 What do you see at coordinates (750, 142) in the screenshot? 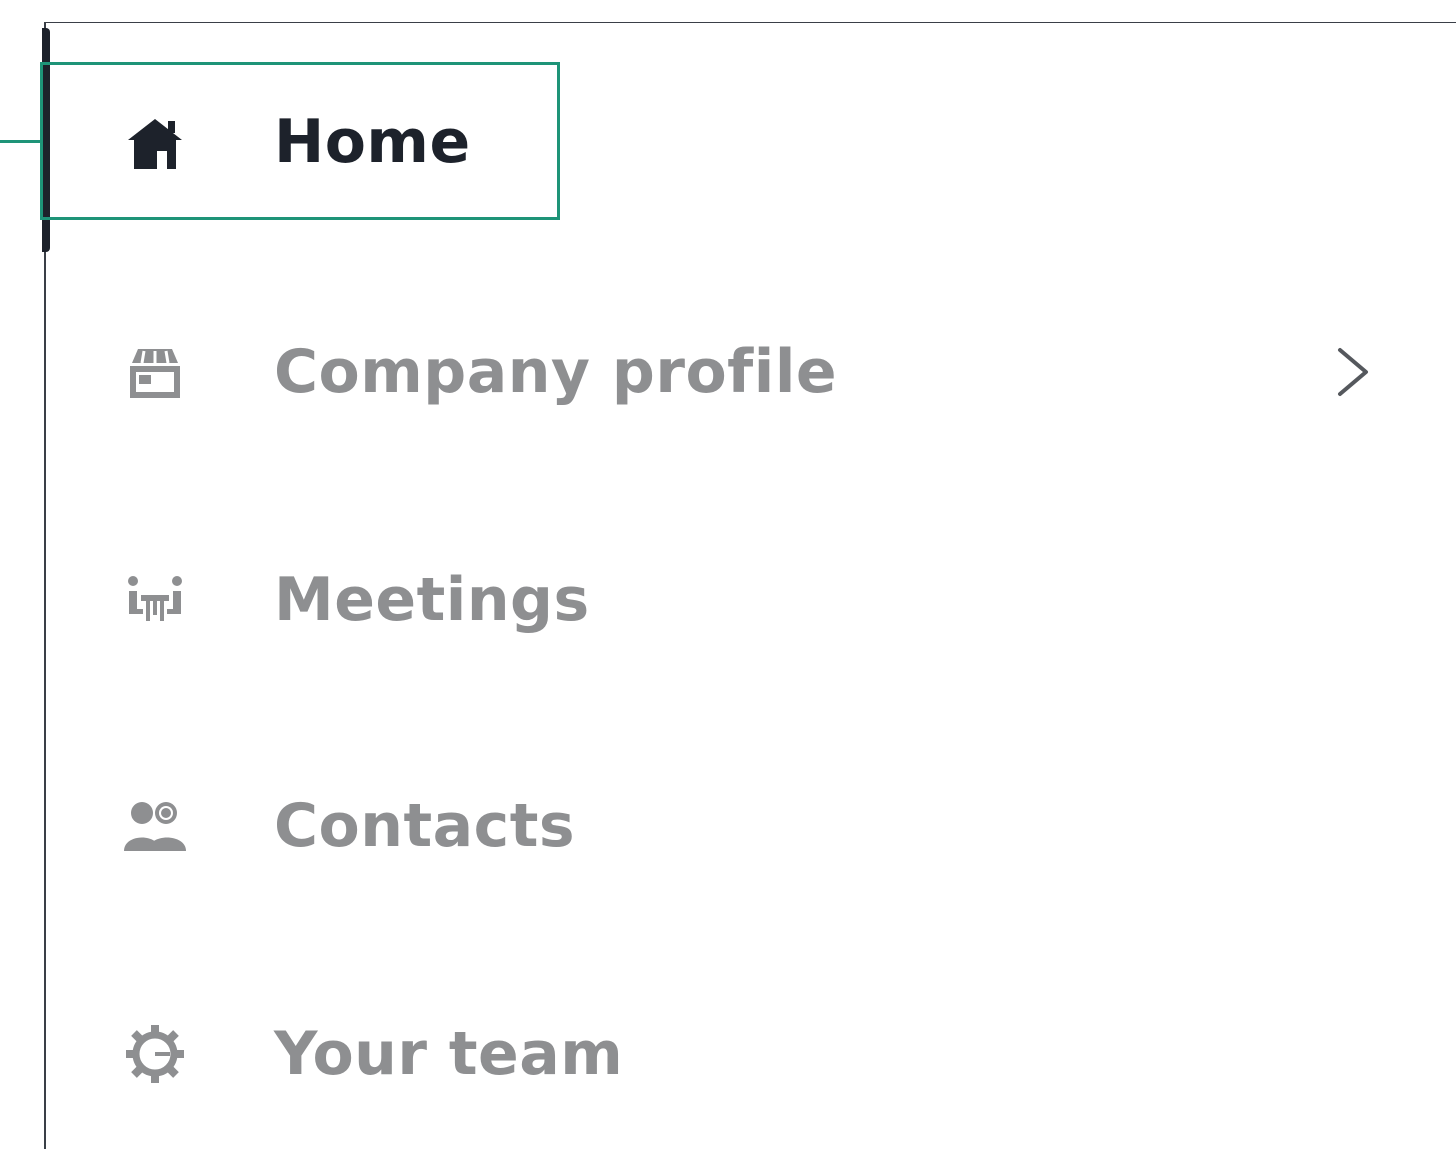
I see `sidebar-item-home: Home` at bounding box center [750, 142].